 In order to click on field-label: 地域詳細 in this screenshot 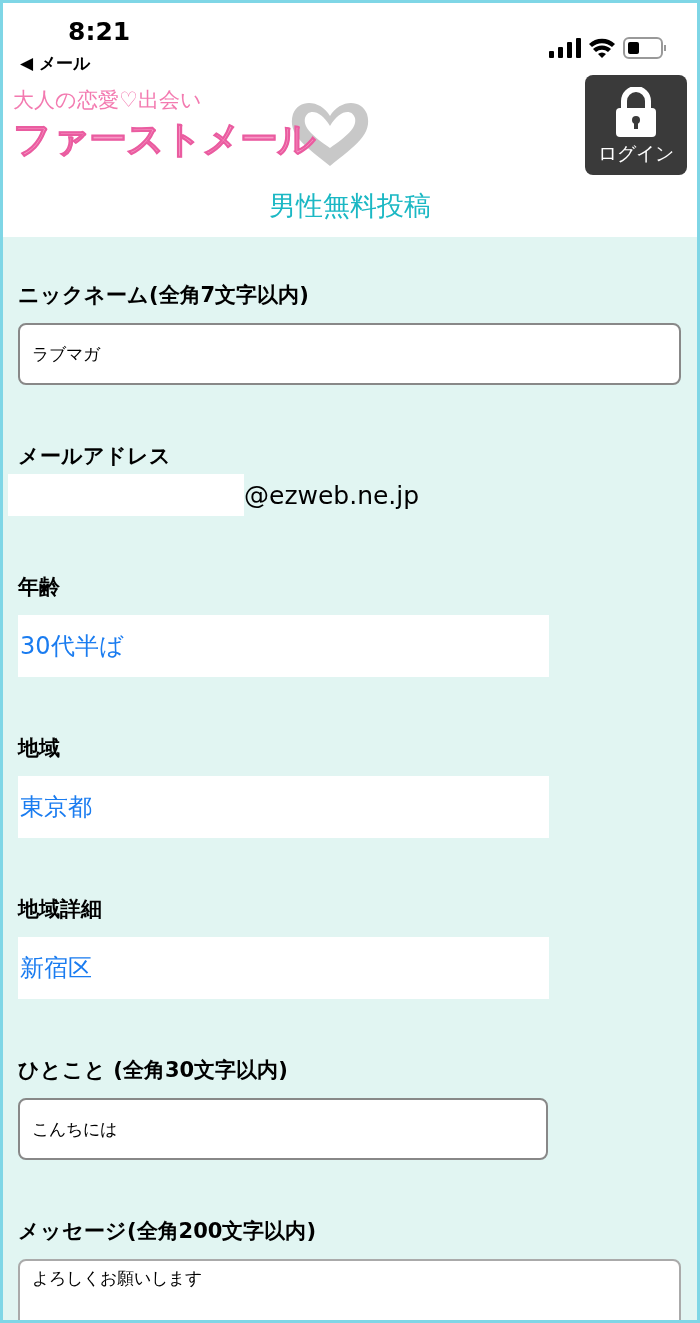, I will do `click(60, 909)`.